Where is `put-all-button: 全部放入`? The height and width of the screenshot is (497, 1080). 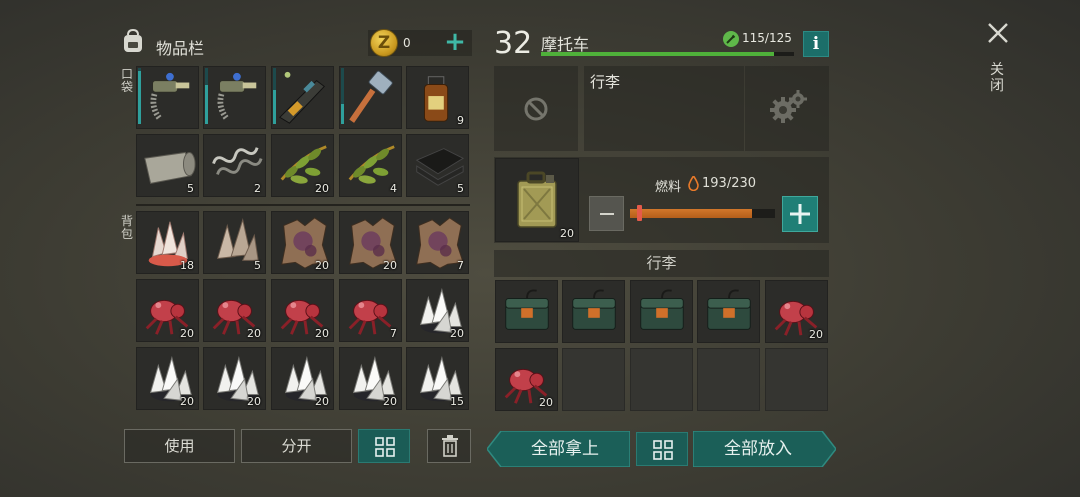
put-all-button: 全部放入 is located at coordinates (758, 449).